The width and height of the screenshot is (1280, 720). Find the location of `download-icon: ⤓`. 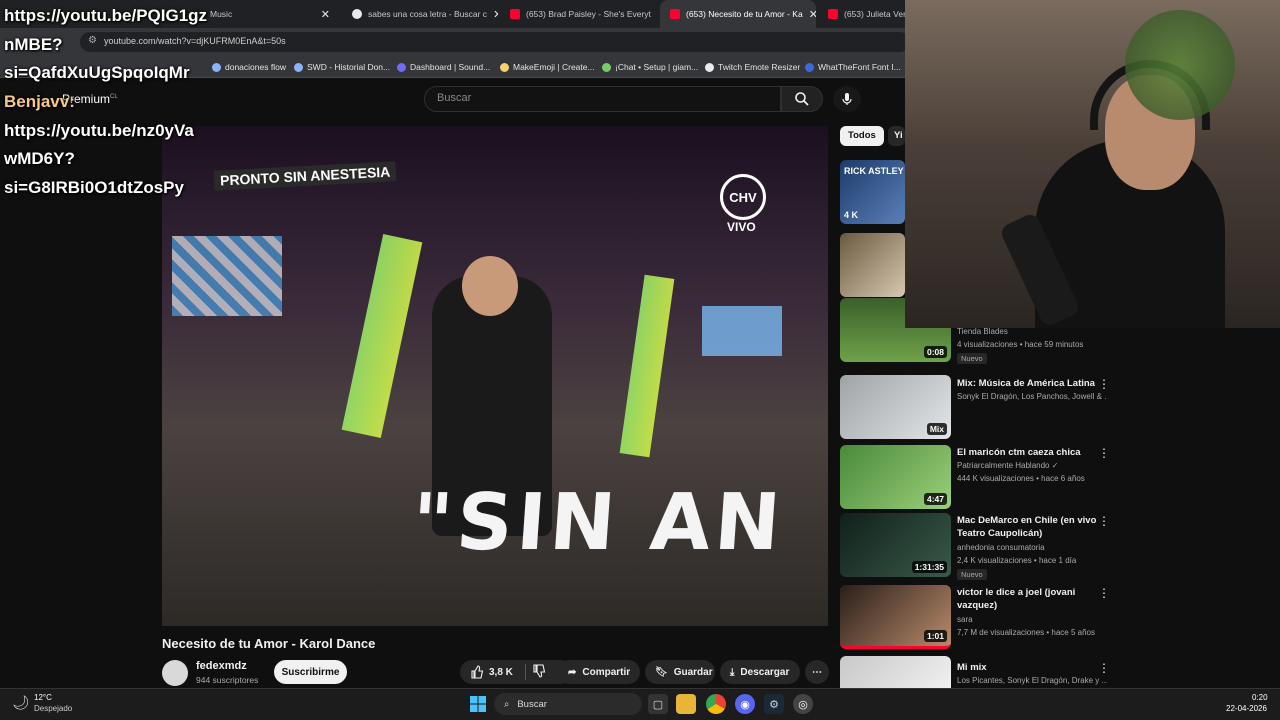

download-icon: ⤓ is located at coordinates (732, 672).